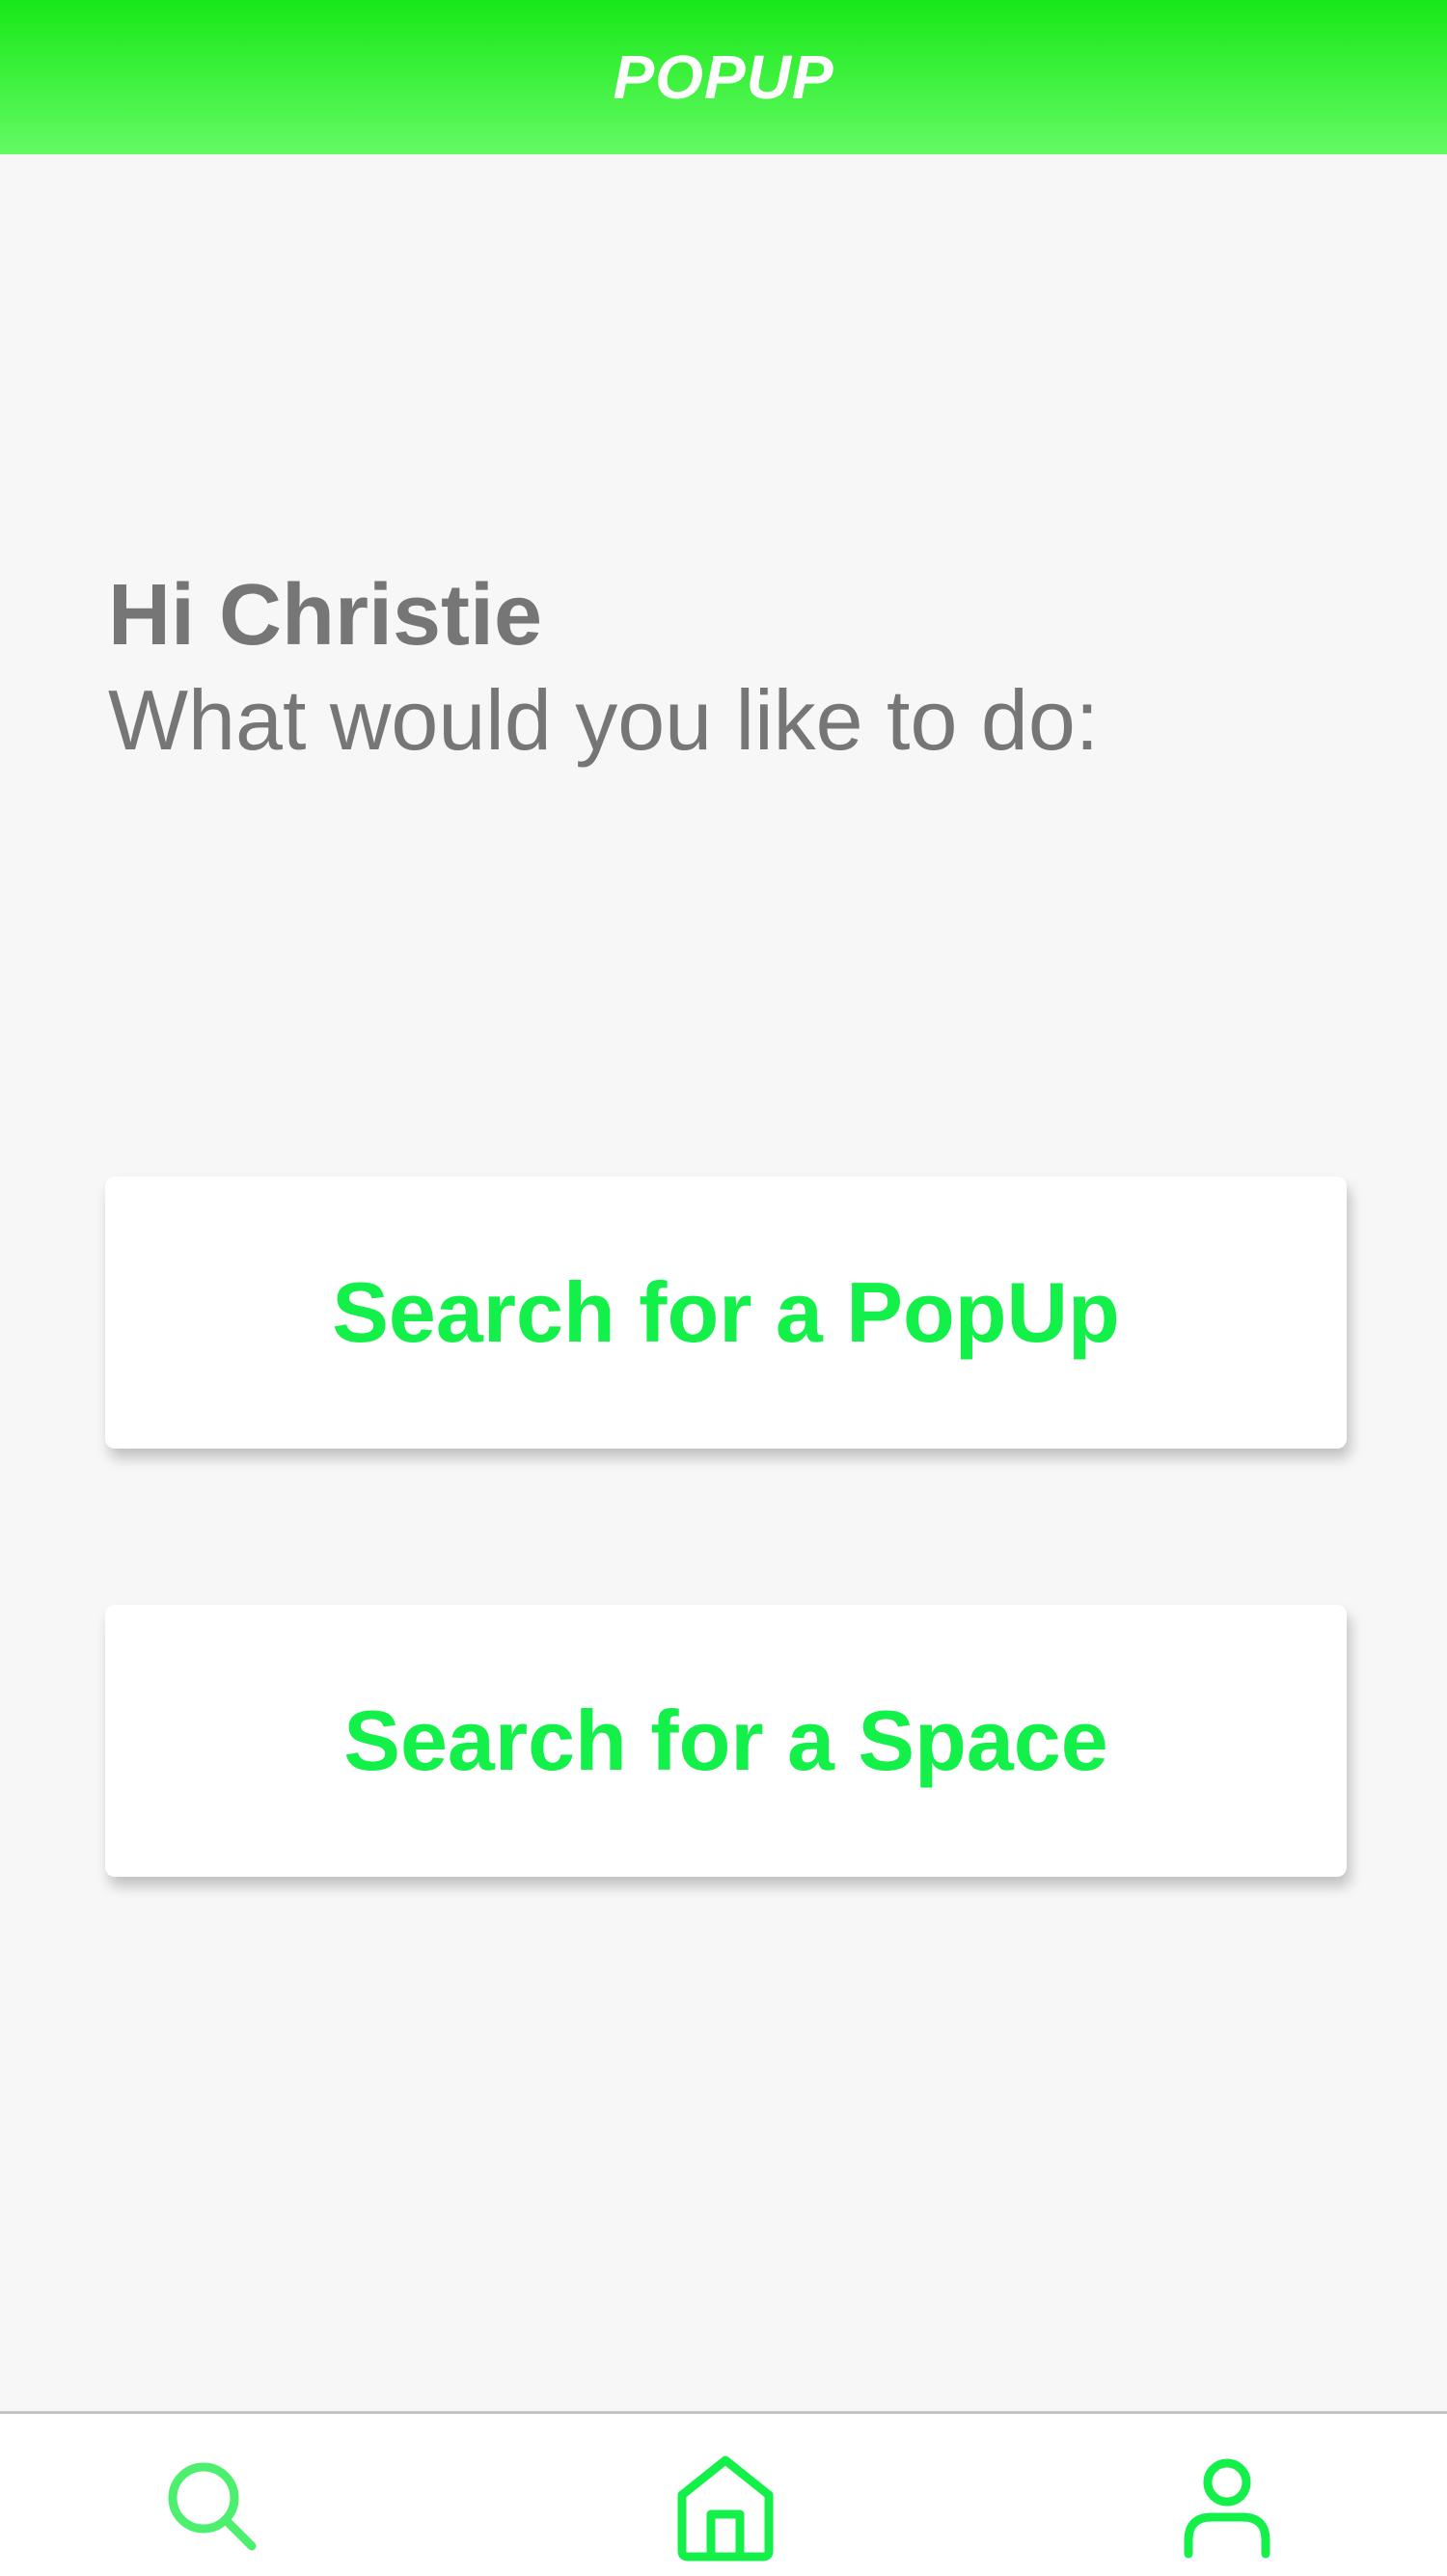 This screenshot has width=1447, height=2576. I want to click on app-title: POPUP, so click(723, 77).